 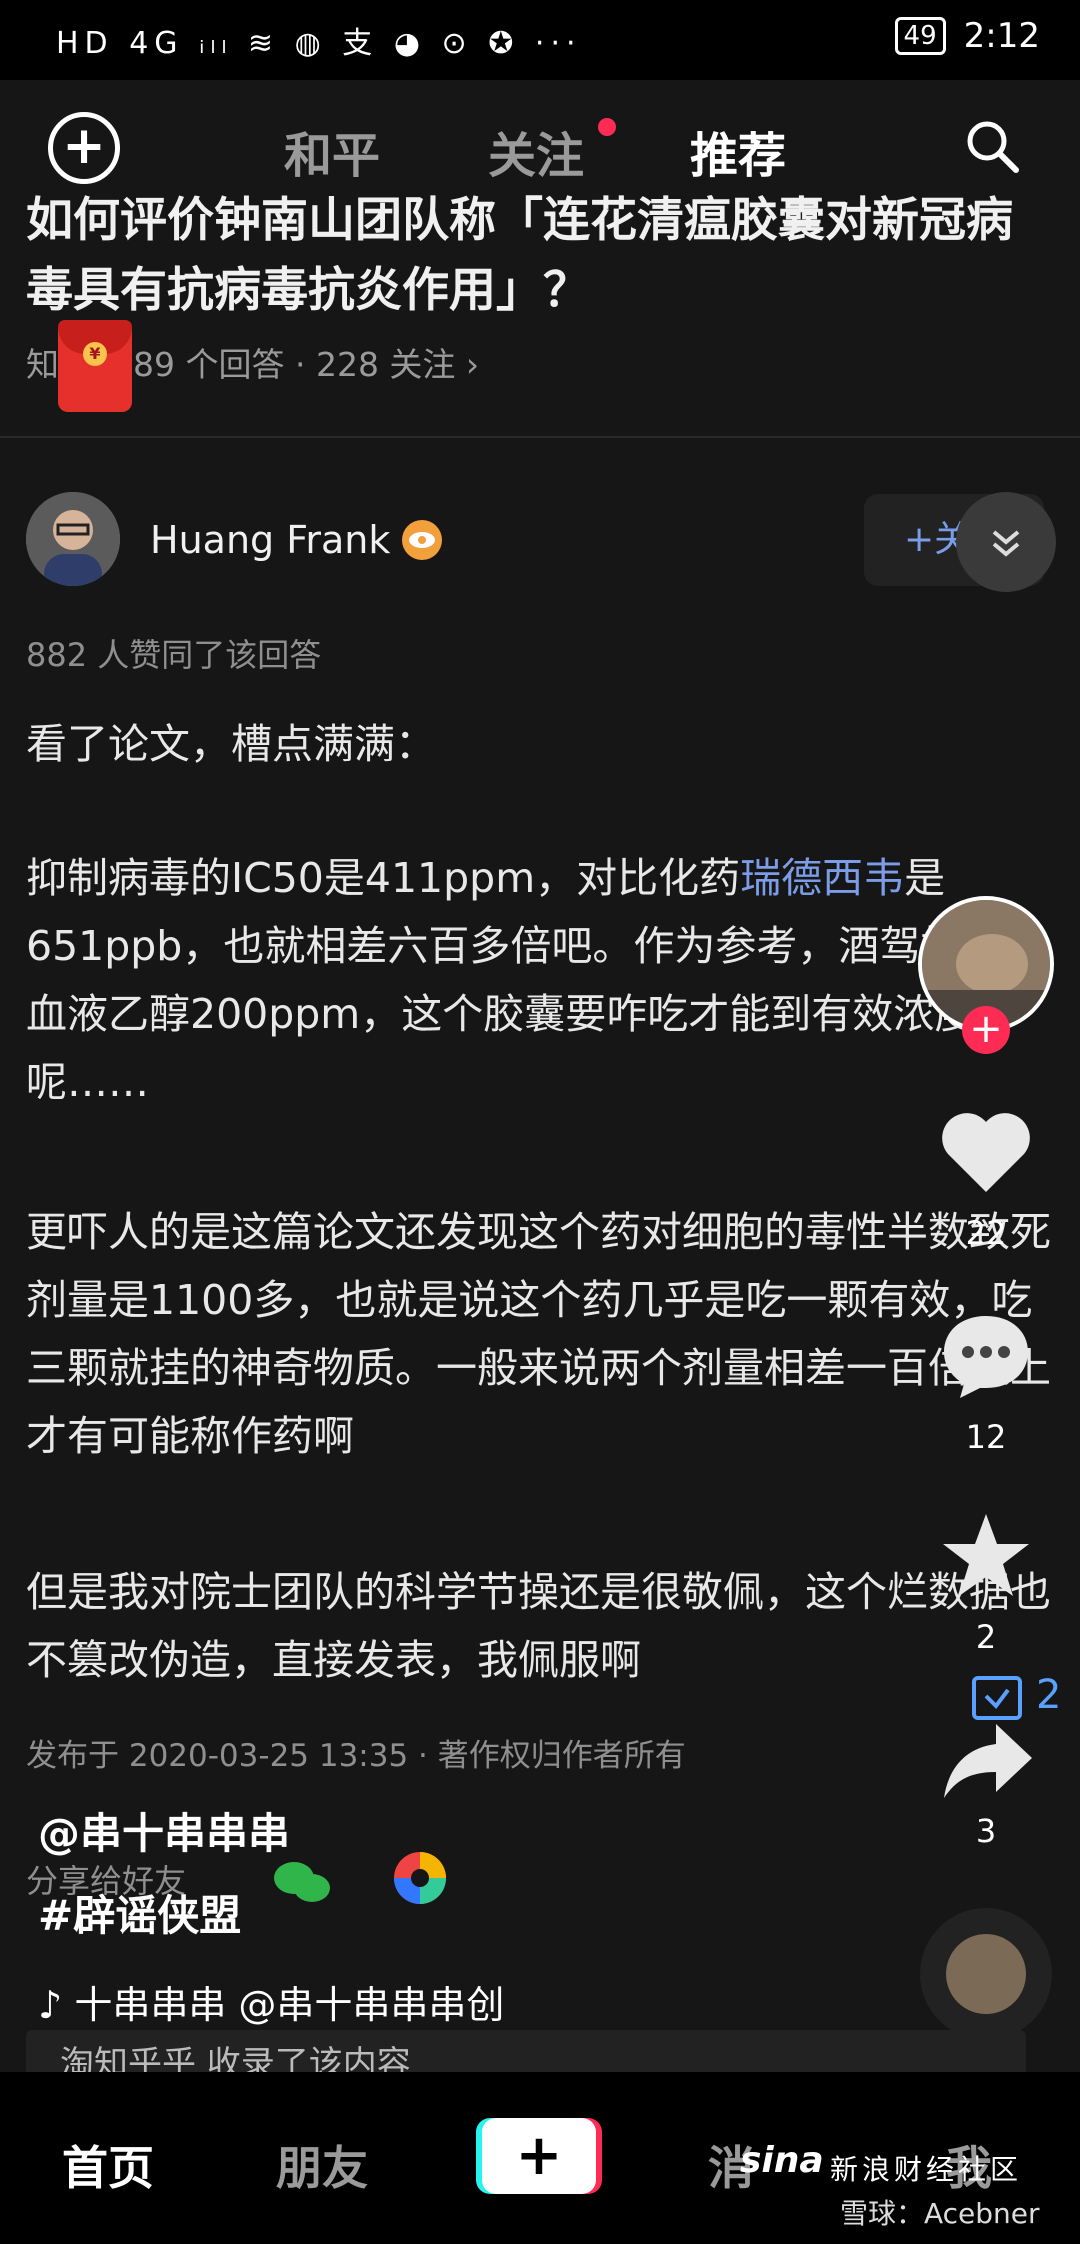 I want to click on watermark-line1: 新浪财经社区, so click(x=926, y=2169).